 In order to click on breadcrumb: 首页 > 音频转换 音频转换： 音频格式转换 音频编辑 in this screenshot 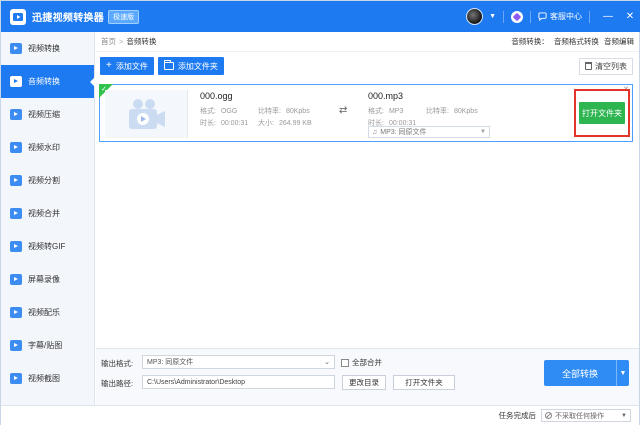, I will do `click(367, 42)`.